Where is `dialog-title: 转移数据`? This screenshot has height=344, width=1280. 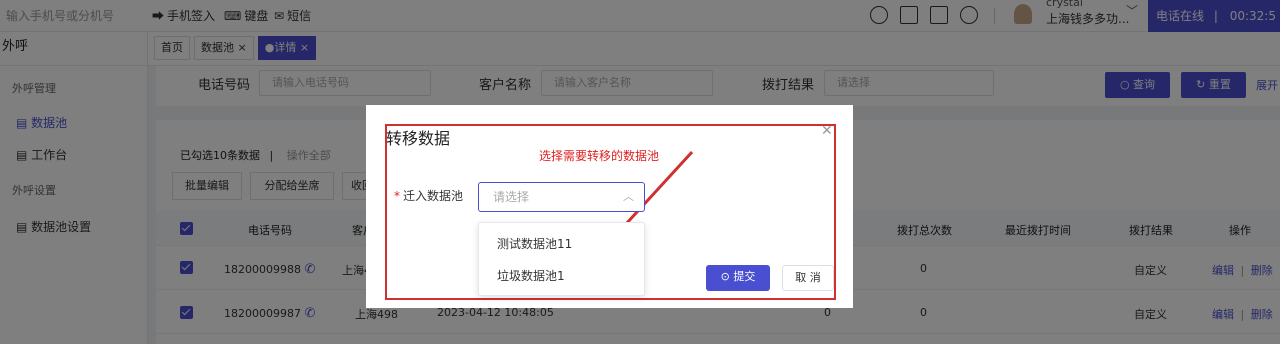
dialog-title: 转移数据 is located at coordinates (418, 138).